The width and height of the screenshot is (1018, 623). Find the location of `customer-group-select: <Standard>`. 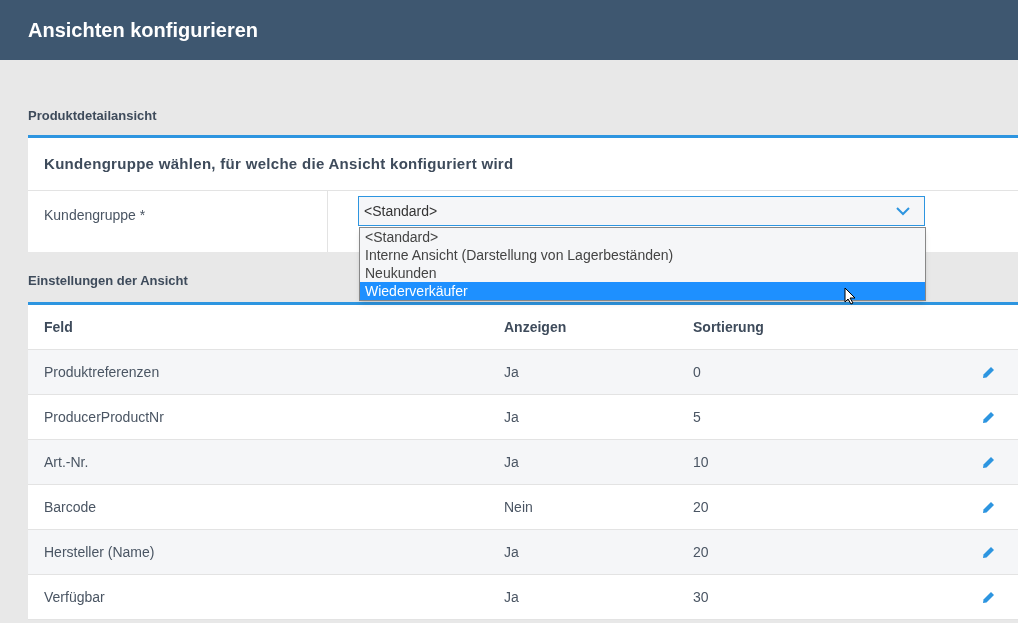

customer-group-select: <Standard> is located at coordinates (641, 211).